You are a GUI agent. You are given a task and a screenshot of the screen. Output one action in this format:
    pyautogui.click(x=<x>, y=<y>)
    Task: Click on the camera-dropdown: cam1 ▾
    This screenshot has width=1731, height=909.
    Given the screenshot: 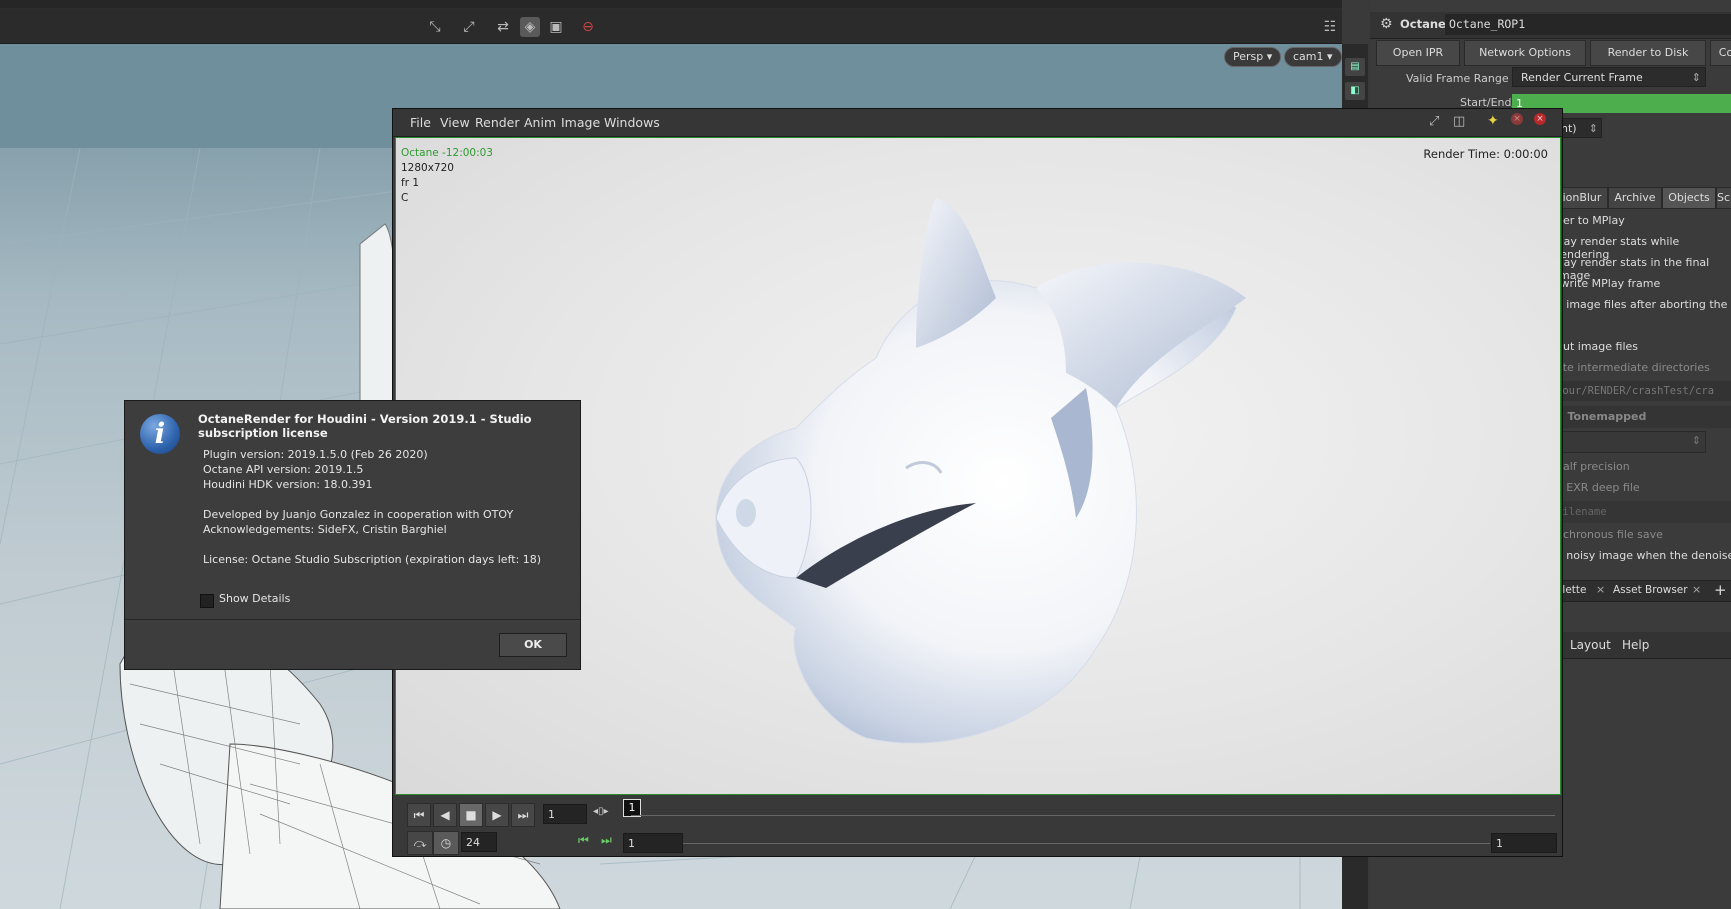 What is the action you would take?
    pyautogui.click(x=1313, y=57)
    